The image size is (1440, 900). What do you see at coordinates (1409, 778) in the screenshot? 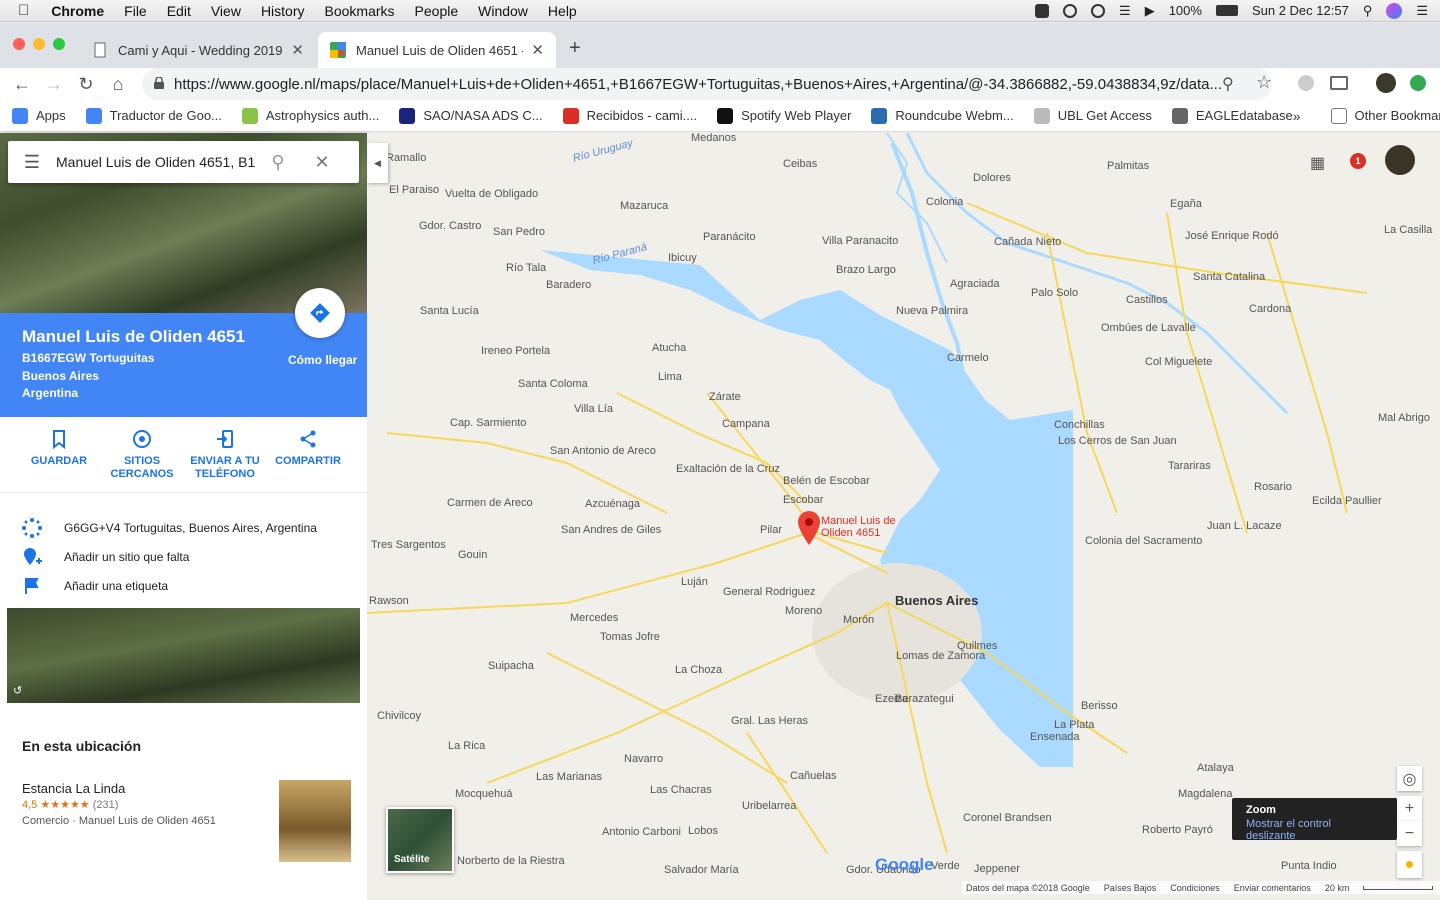
I see `my-location-button: ◎` at bounding box center [1409, 778].